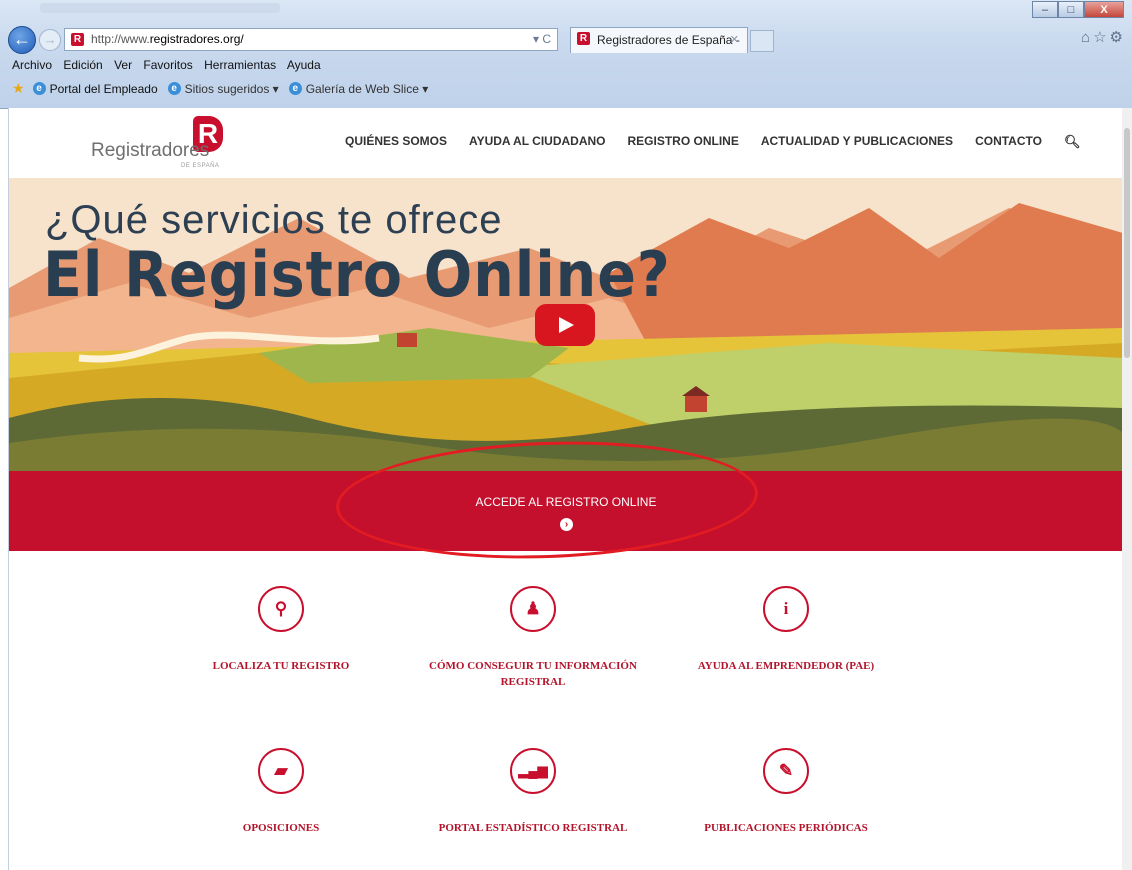 The width and height of the screenshot is (1132, 870). Describe the element at coordinates (542, 39) in the screenshot. I see `refresh-icon: ▾ C` at that location.